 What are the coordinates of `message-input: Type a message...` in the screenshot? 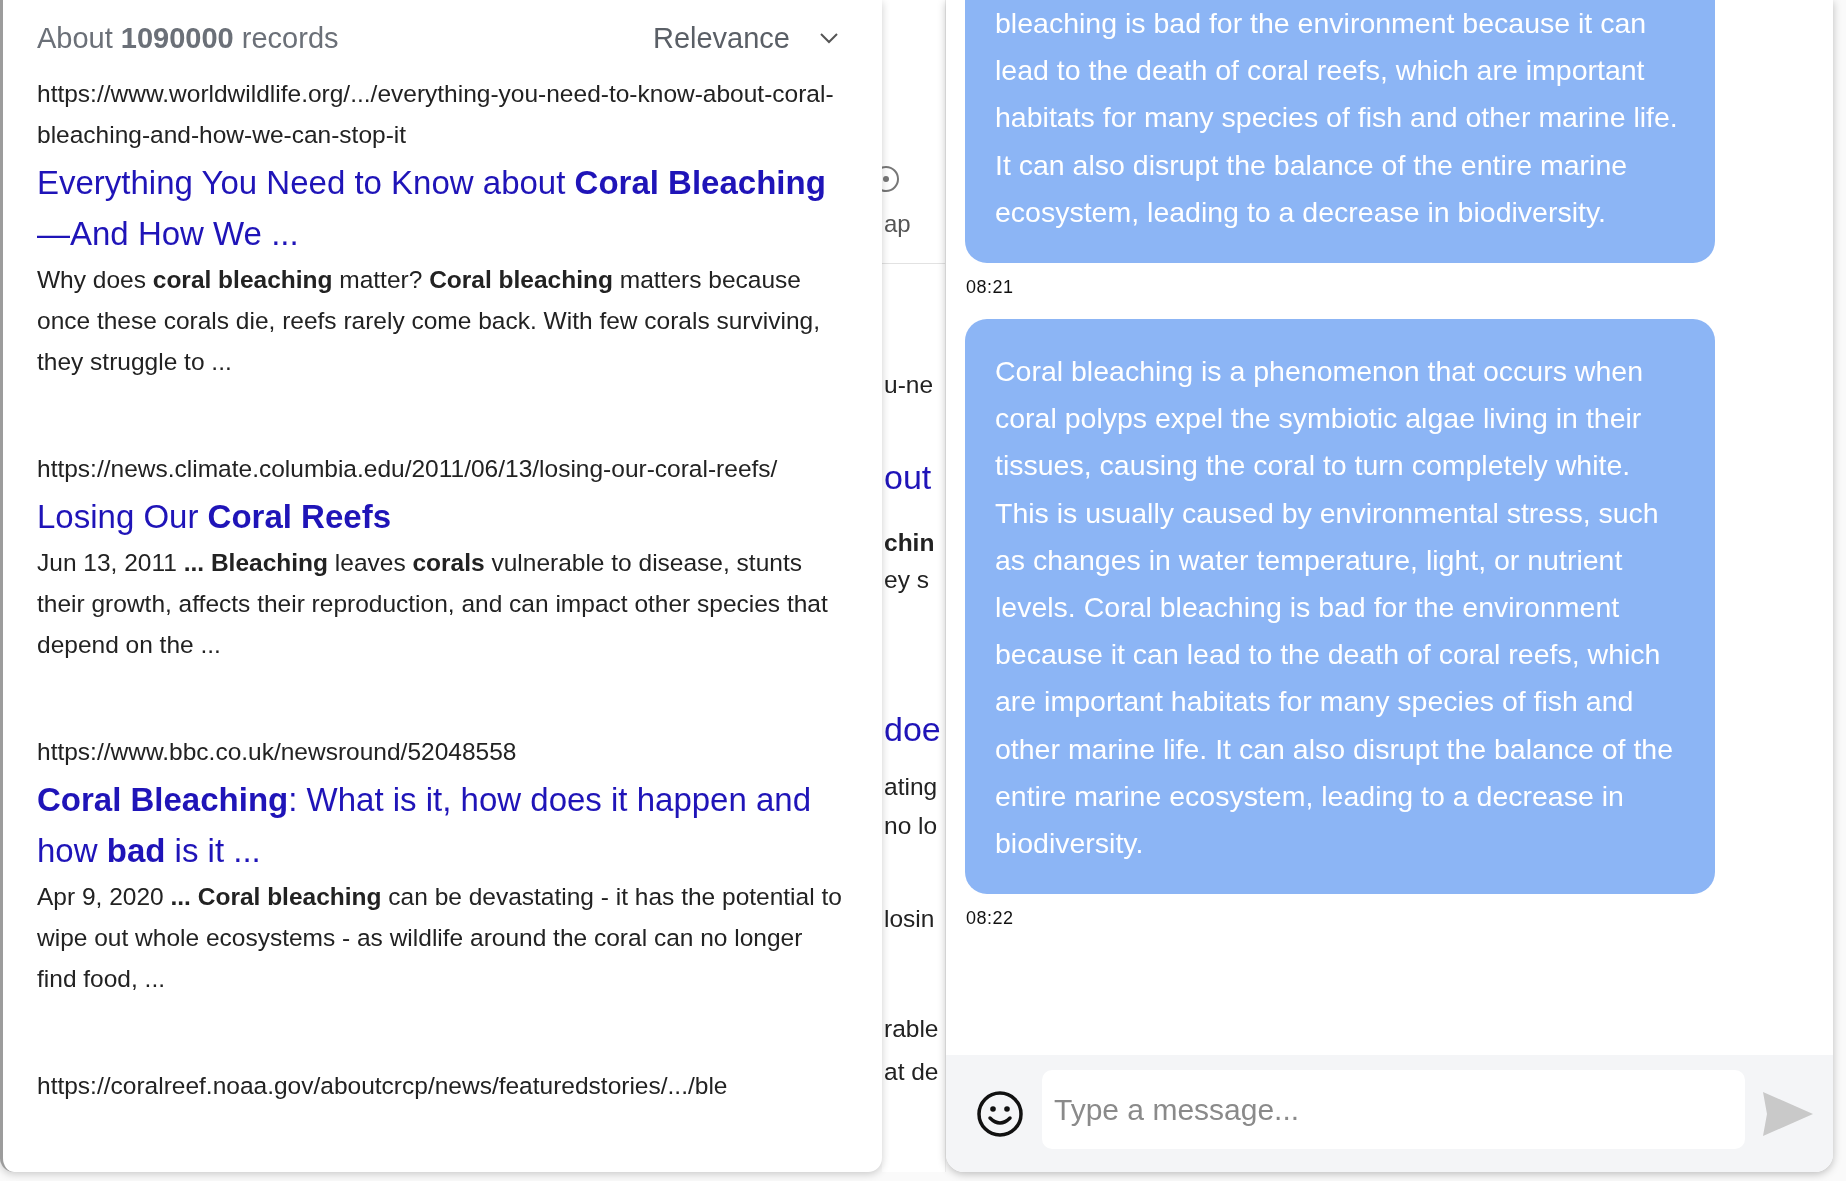 It's located at (1393, 1109).